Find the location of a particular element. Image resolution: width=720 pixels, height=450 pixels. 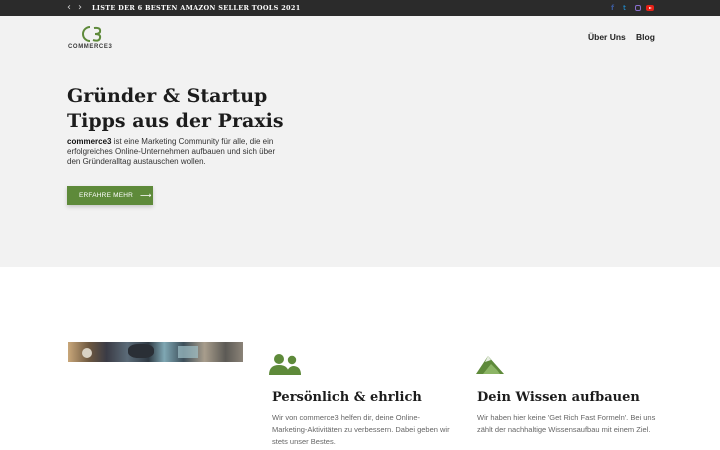

twitter-icon: t is located at coordinates (624, 8).